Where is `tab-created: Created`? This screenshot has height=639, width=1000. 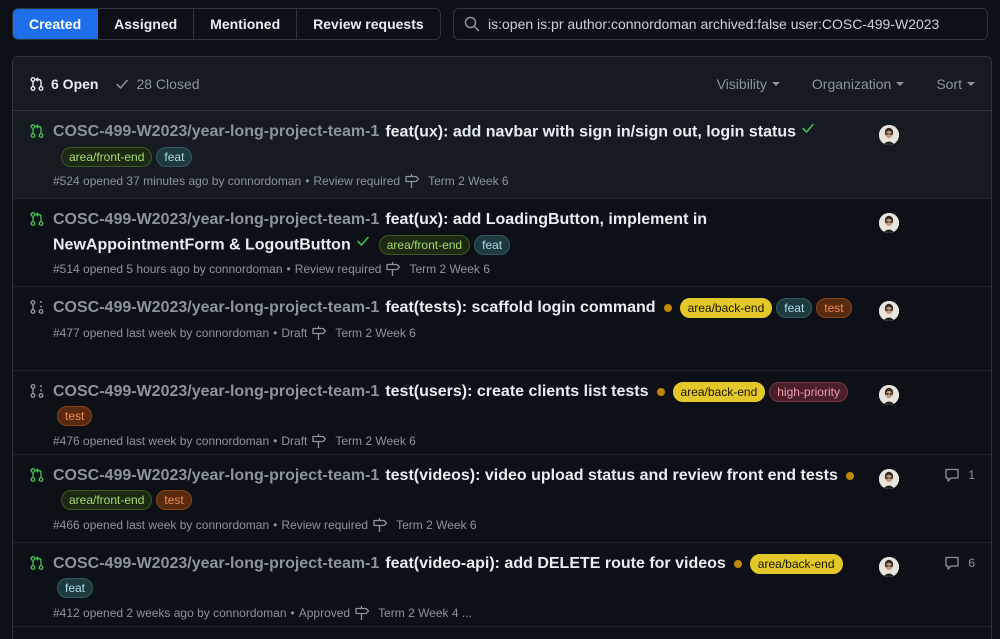 tab-created: Created is located at coordinates (56, 24).